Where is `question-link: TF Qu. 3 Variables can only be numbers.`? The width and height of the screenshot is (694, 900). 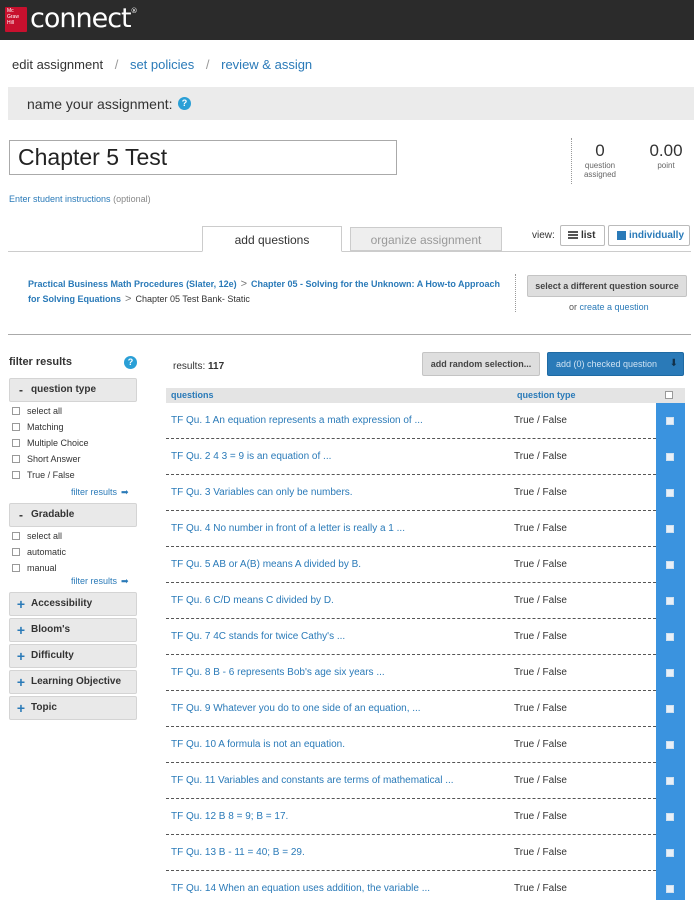 question-link: TF Qu. 3 Variables can only be numbers. is located at coordinates (262, 492).